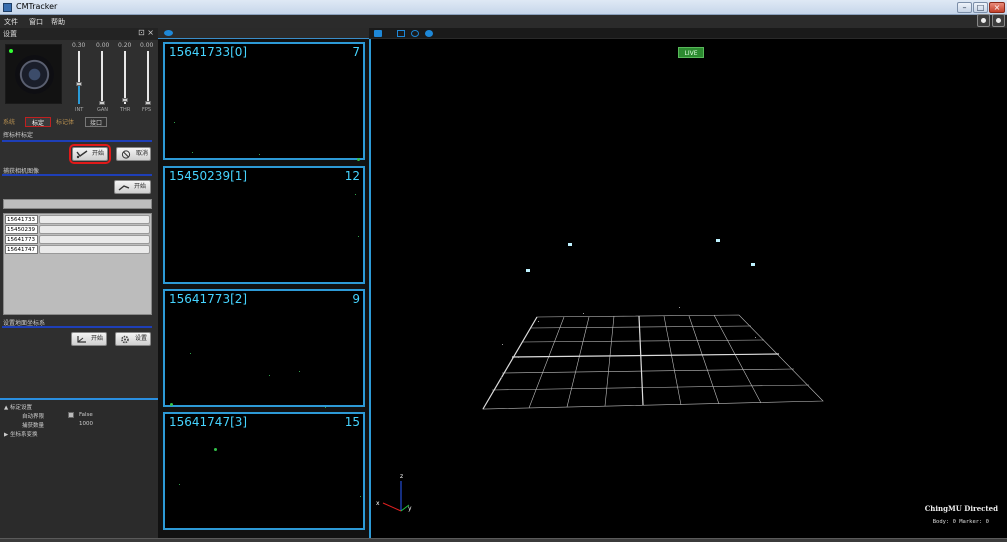  What do you see at coordinates (9, 122) in the screenshot?
I see `tab-system: 系统` at bounding box center [9, 122].